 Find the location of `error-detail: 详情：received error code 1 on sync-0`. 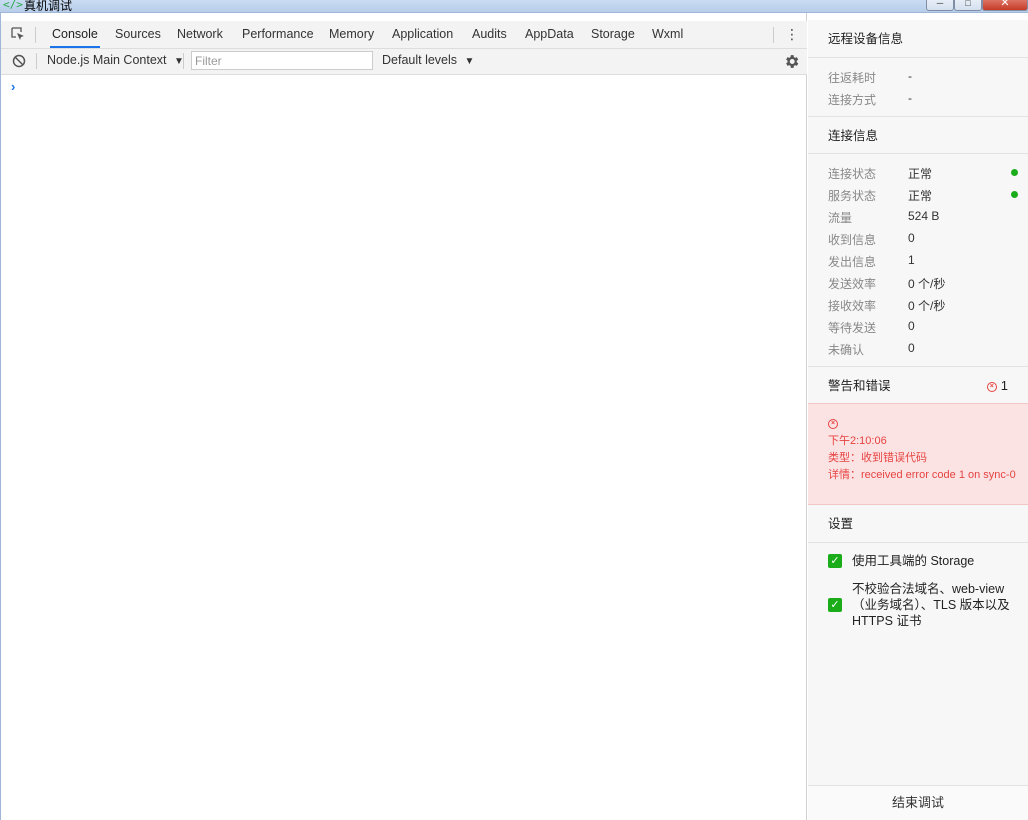

error-detail: 详情：received error code 1 on sync-0 is located at coordinates (922, 475).